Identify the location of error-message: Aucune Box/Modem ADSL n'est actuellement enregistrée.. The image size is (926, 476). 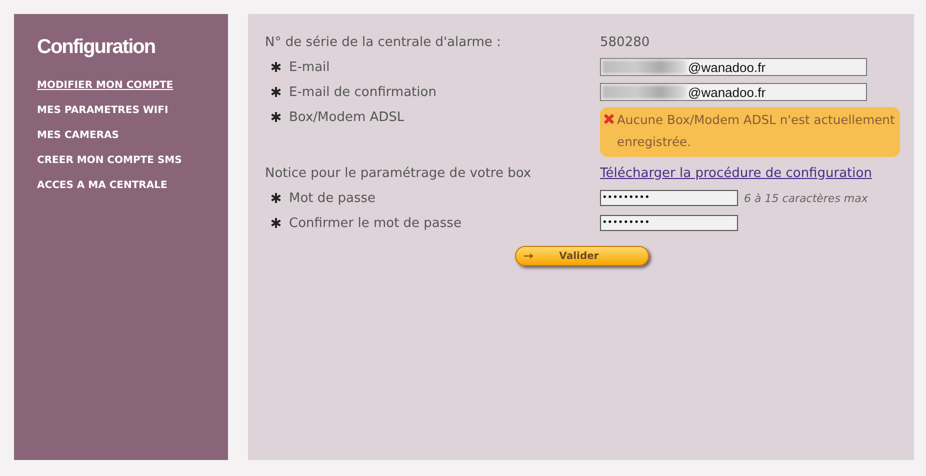
(750, 132).